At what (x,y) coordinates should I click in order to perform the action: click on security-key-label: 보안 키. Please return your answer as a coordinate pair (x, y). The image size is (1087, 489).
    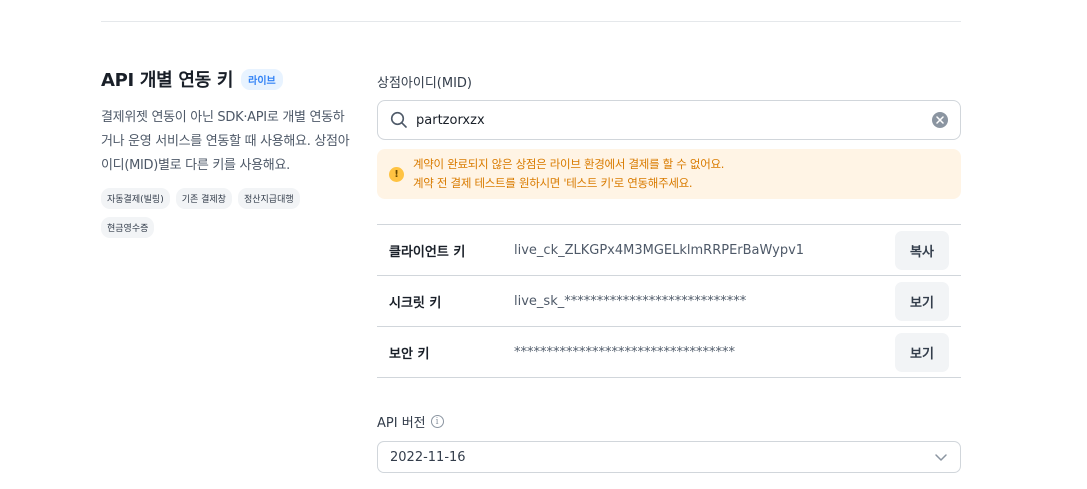
    Looking at the image, I should click on (409, 354).